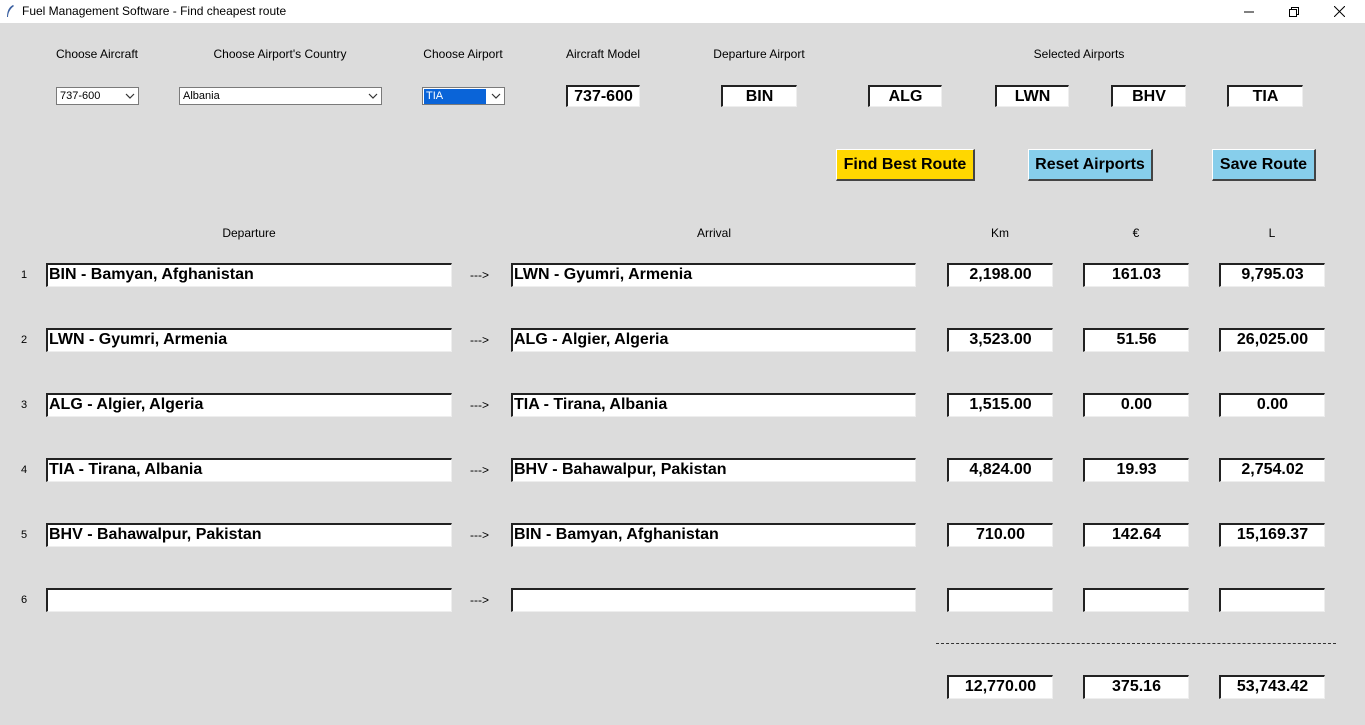 This screenshot has height=725, width=1365. I want to click on selected-airport-value: LWN, so click(1032, 96).